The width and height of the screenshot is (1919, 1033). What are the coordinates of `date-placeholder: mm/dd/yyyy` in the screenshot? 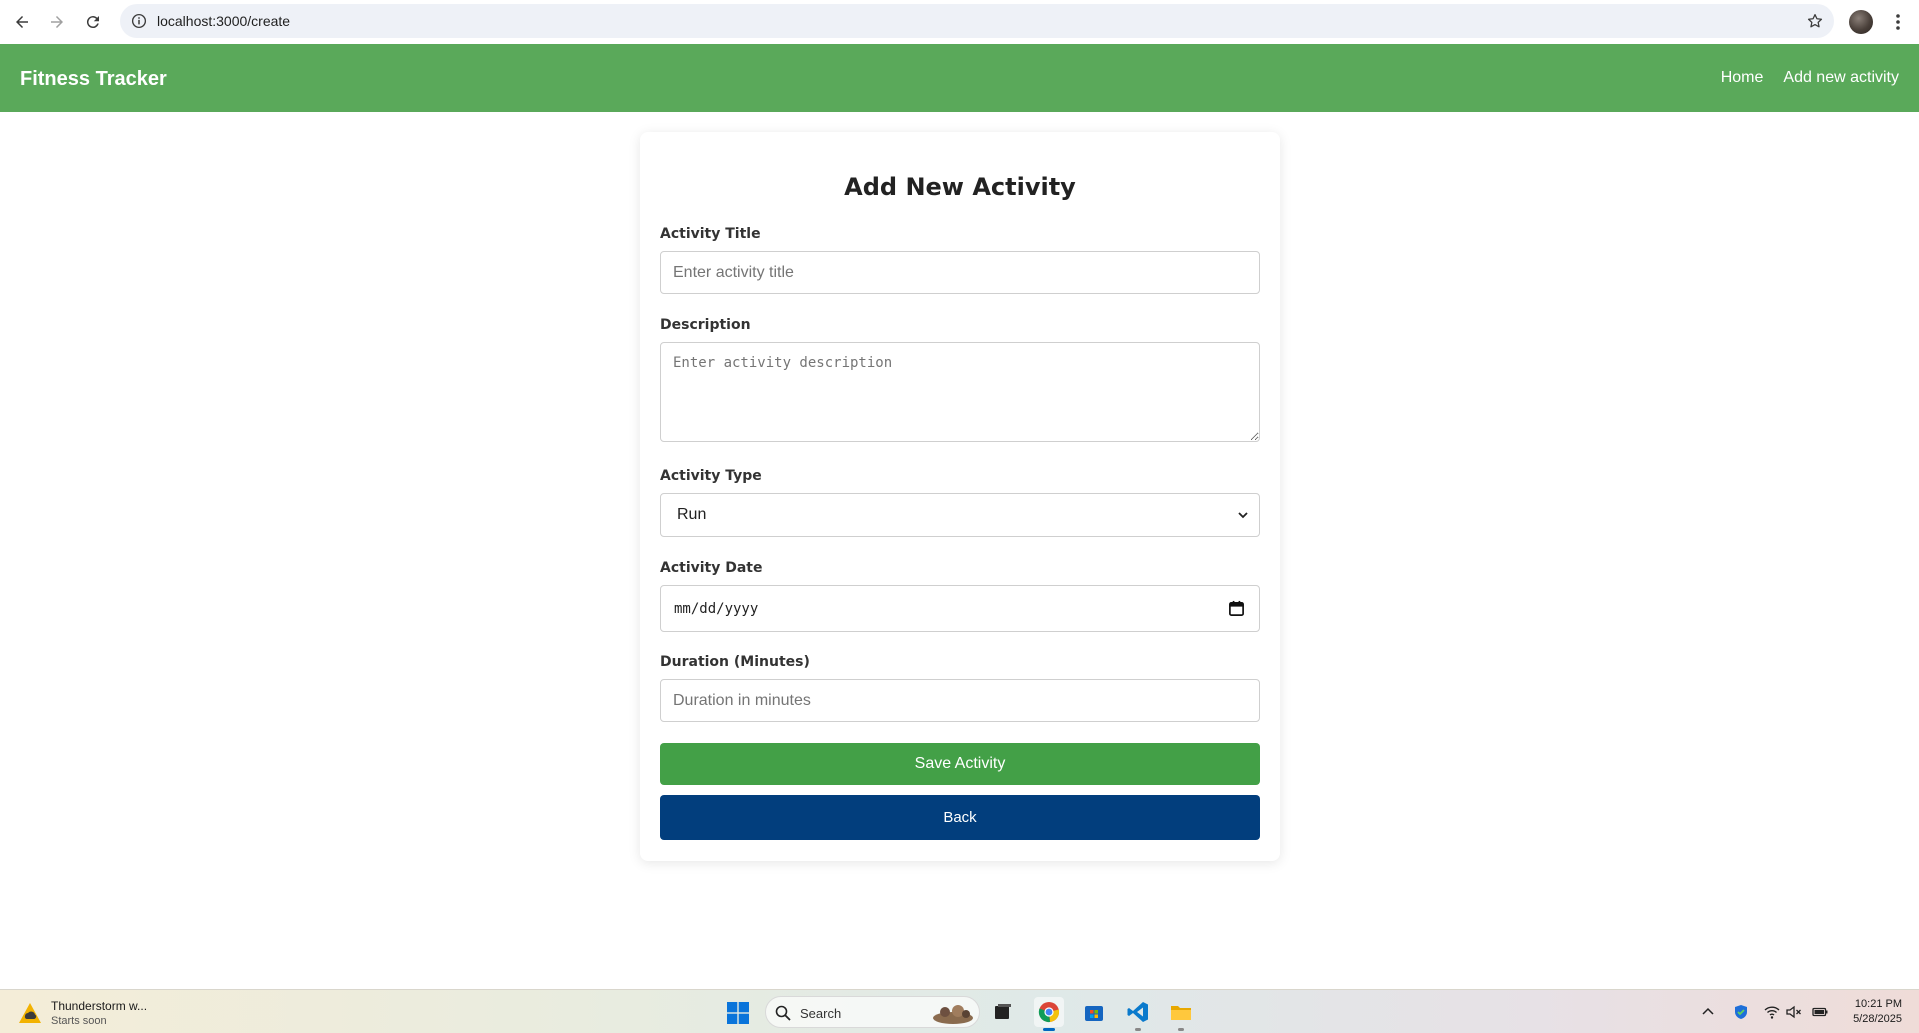 It's located at (716, 609).